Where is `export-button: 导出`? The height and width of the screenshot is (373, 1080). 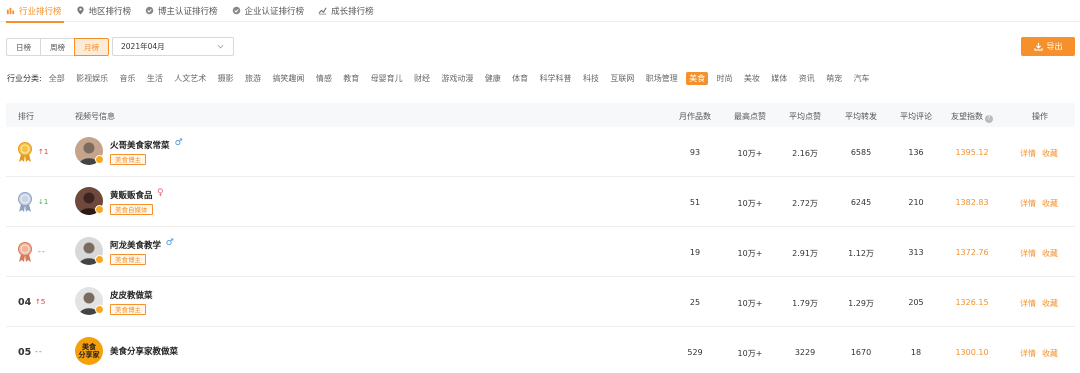 export-button: 导出 is located at coordinates (1048, 46).